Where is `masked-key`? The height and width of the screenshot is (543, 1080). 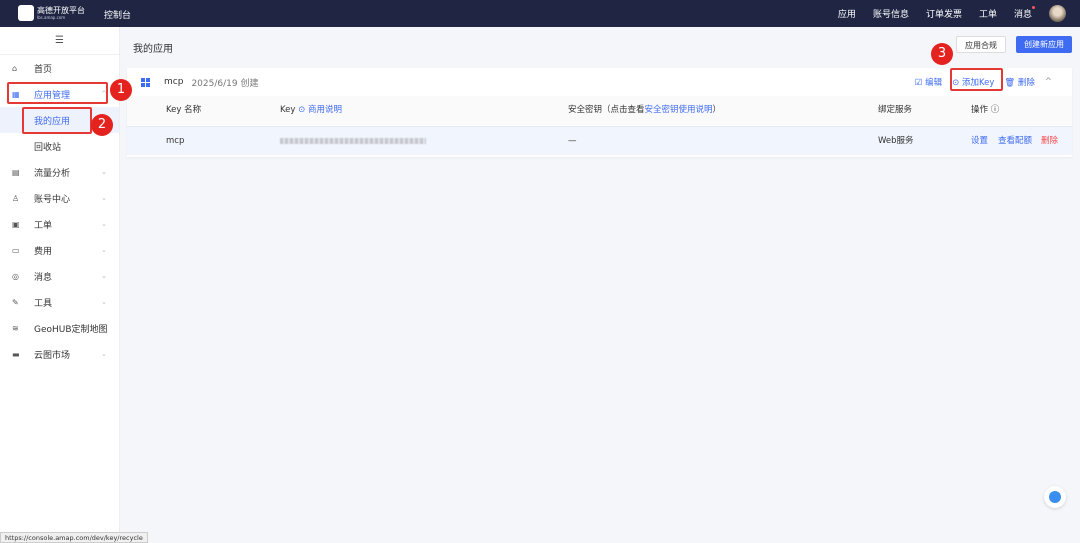
masked-key is located at coordinates (353, 140).